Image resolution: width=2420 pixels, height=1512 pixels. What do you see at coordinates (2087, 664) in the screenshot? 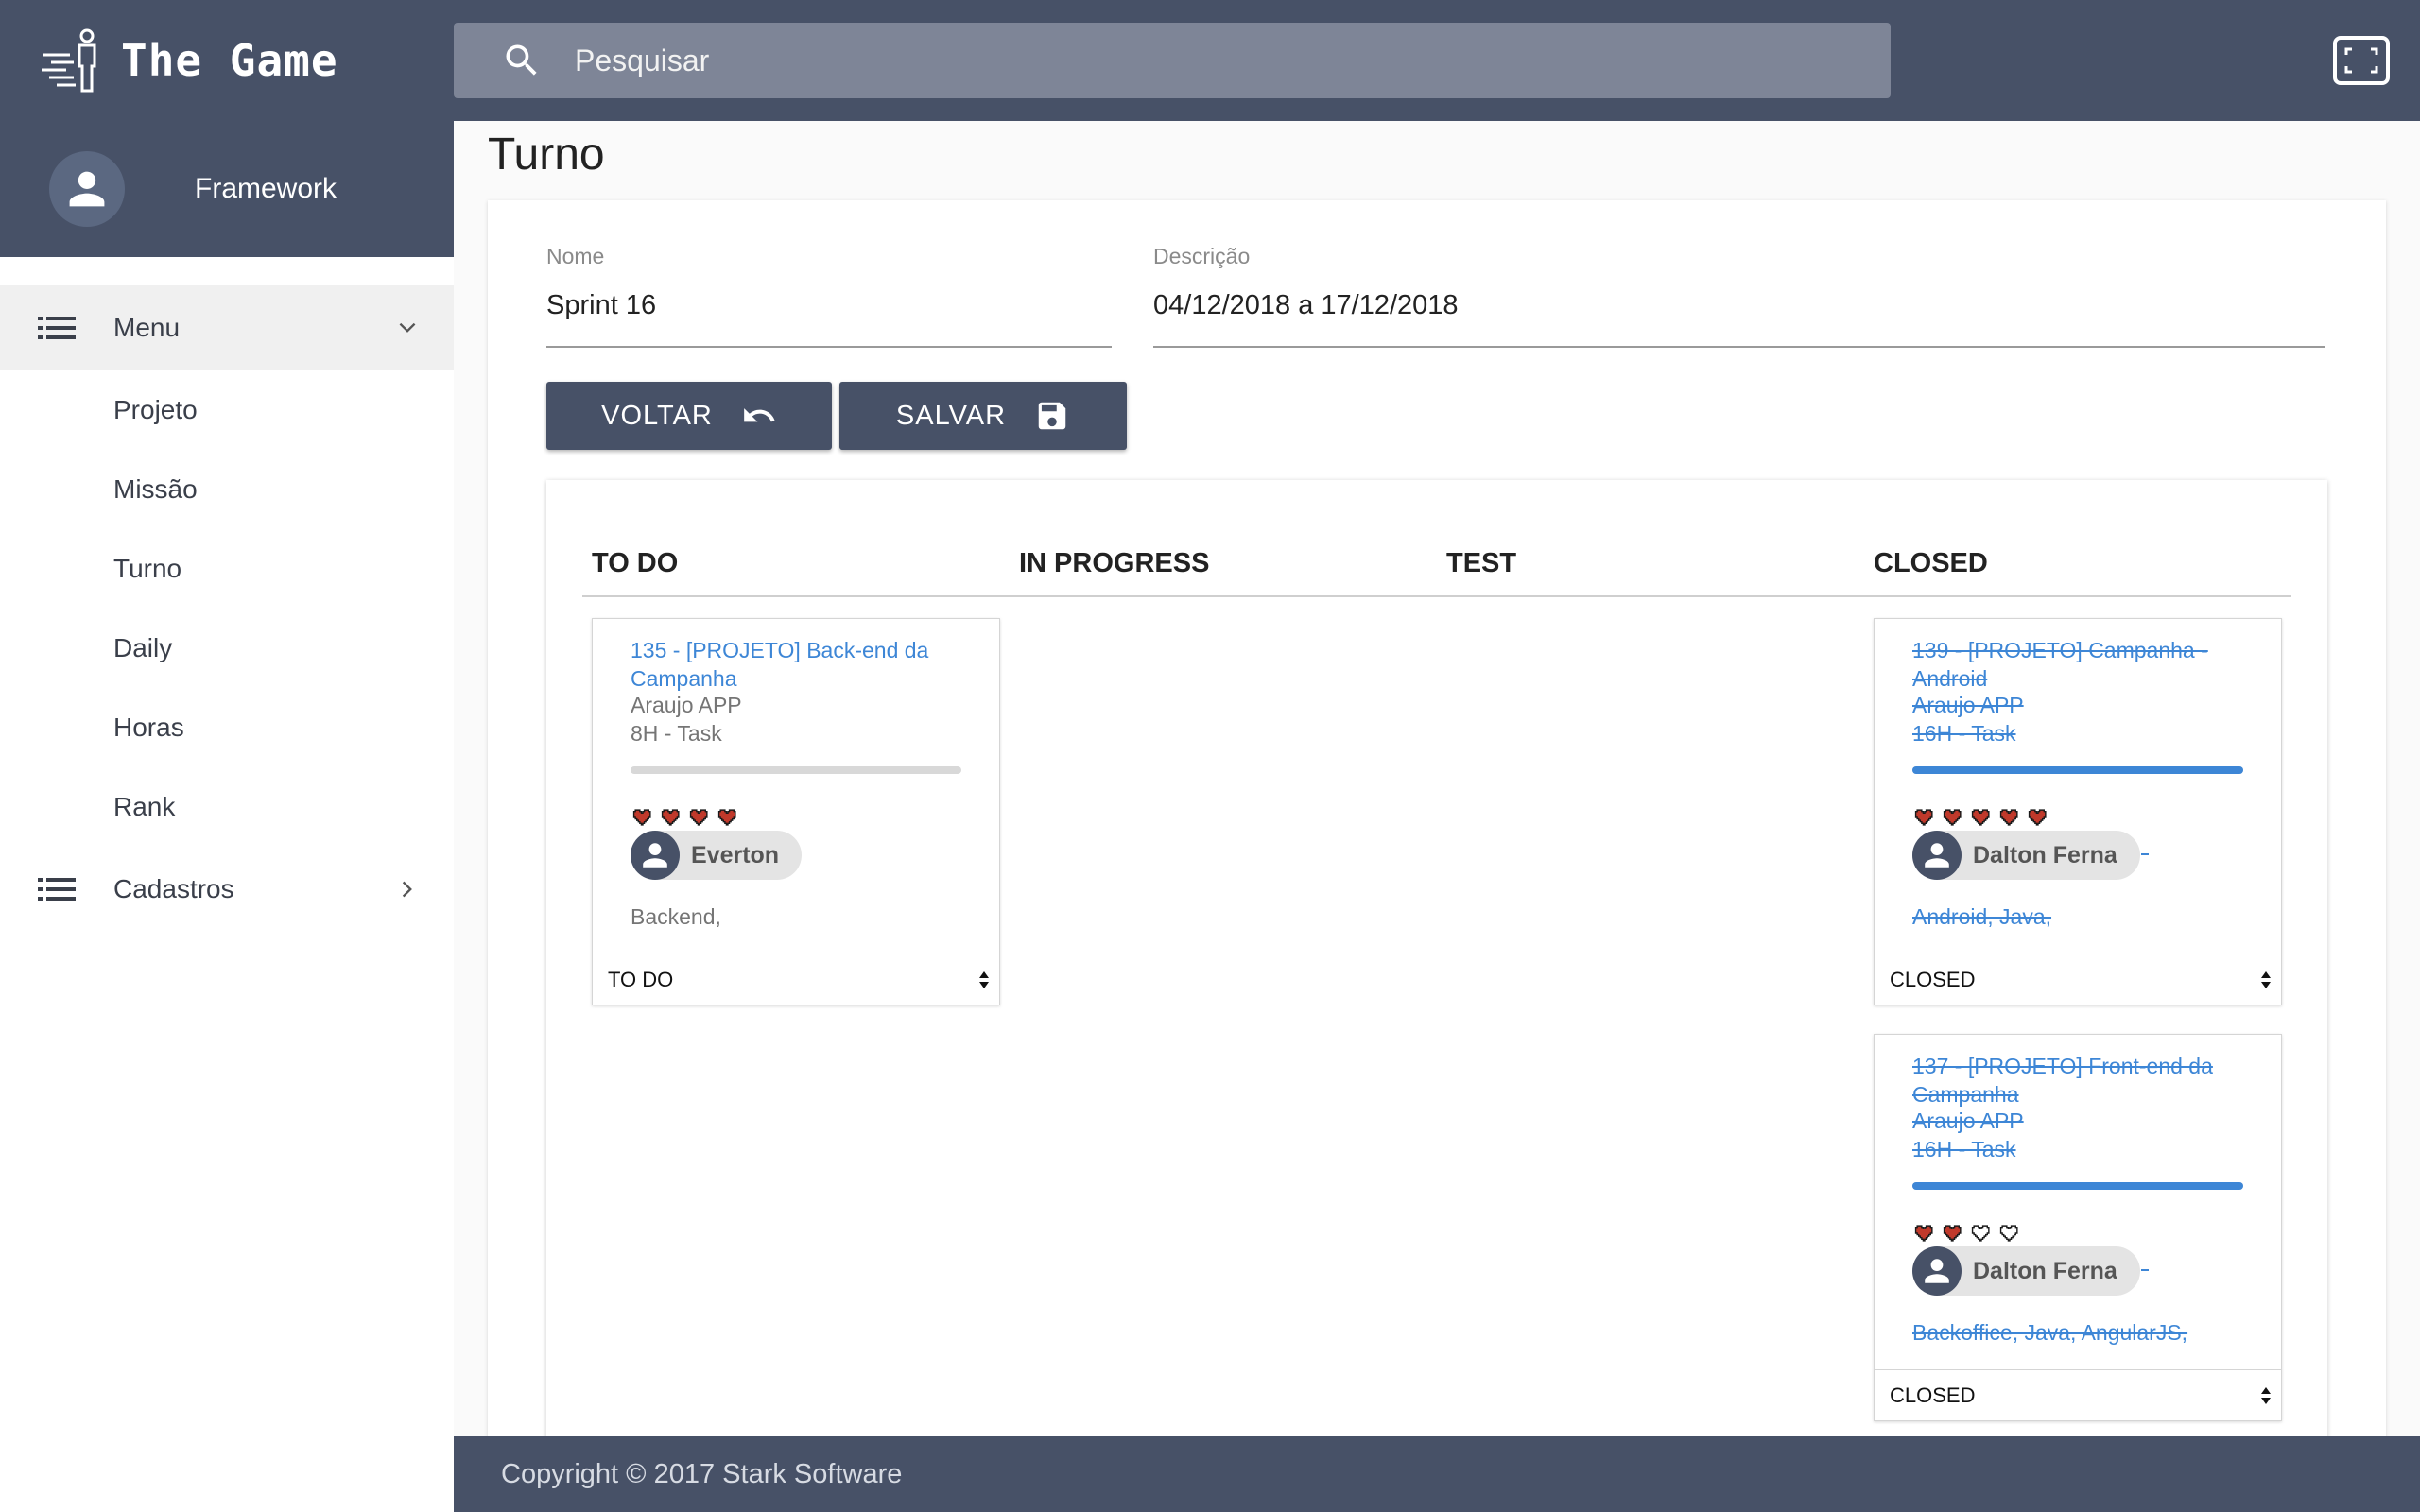
I see `task-title: 139 - [PROJETO] Campanha - Android` at bounding box center [2087, 664].